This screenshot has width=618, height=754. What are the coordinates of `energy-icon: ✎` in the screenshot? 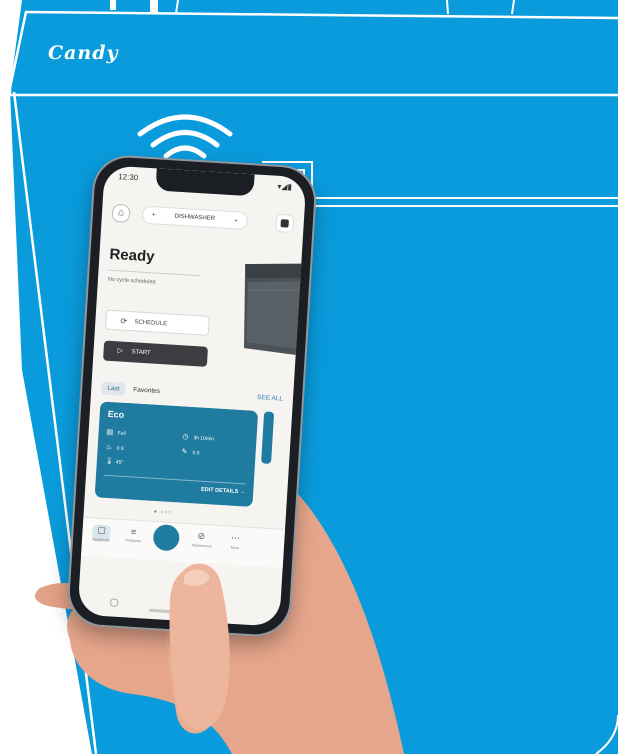 It's located at (184, 452).